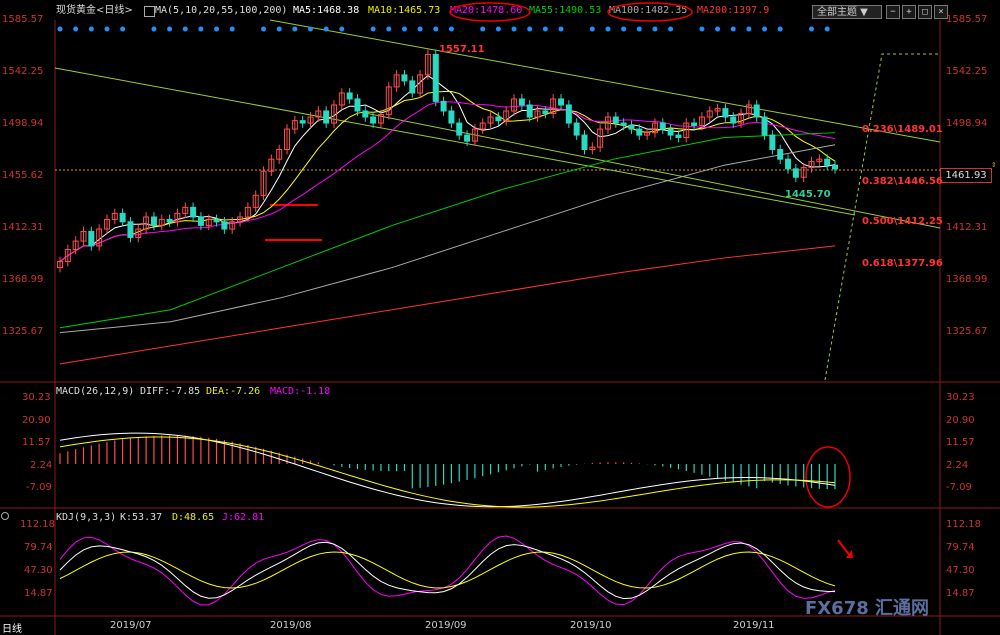 The image size is (1000, 635). What do you see at coordinates (966, 175) in the screenshot?
I see `current-price-tag: 1461.93` at bounding box center [966, 175].